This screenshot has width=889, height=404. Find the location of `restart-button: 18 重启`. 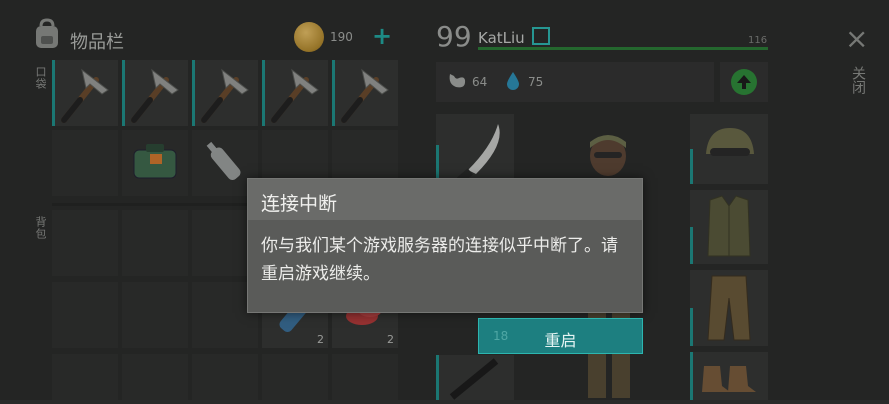

restart-button: 18 重启 is located at coordinates (560, 336).